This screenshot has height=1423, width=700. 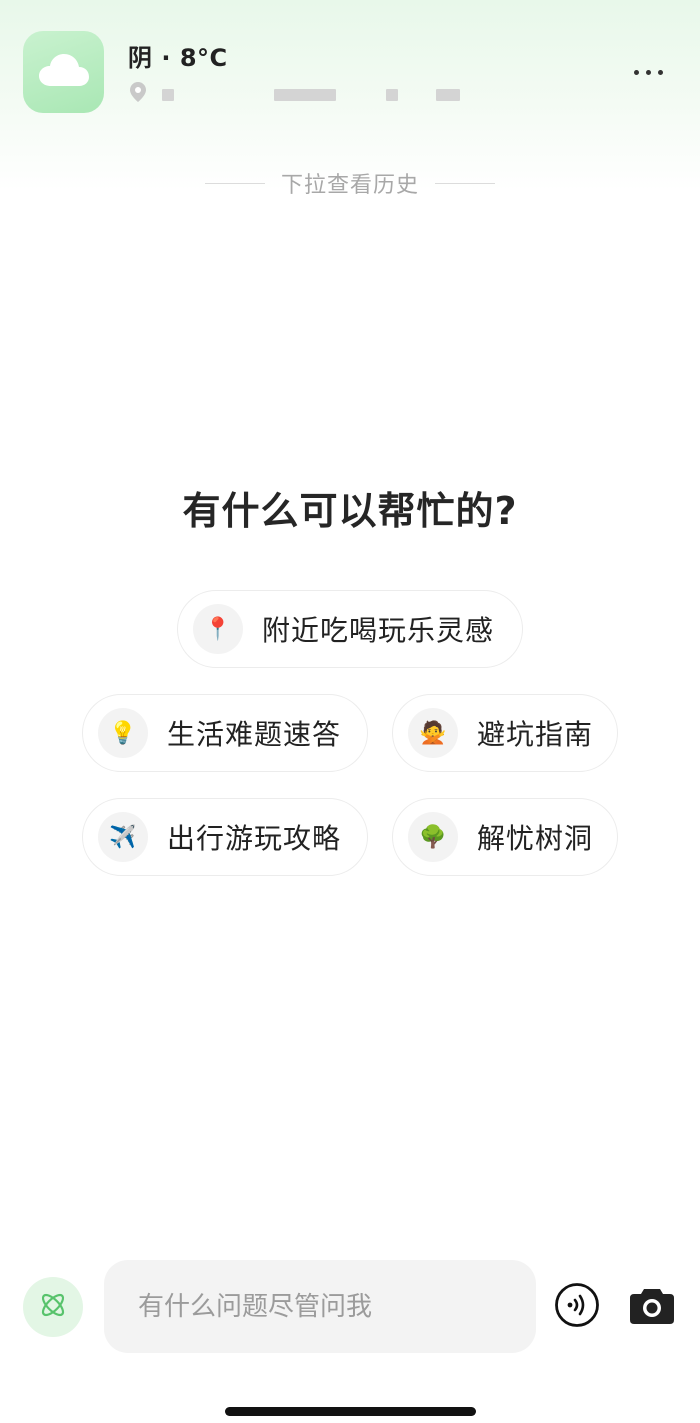 I want to click on suggestion-label: 解忧树洞, so click(x=535, y=838).